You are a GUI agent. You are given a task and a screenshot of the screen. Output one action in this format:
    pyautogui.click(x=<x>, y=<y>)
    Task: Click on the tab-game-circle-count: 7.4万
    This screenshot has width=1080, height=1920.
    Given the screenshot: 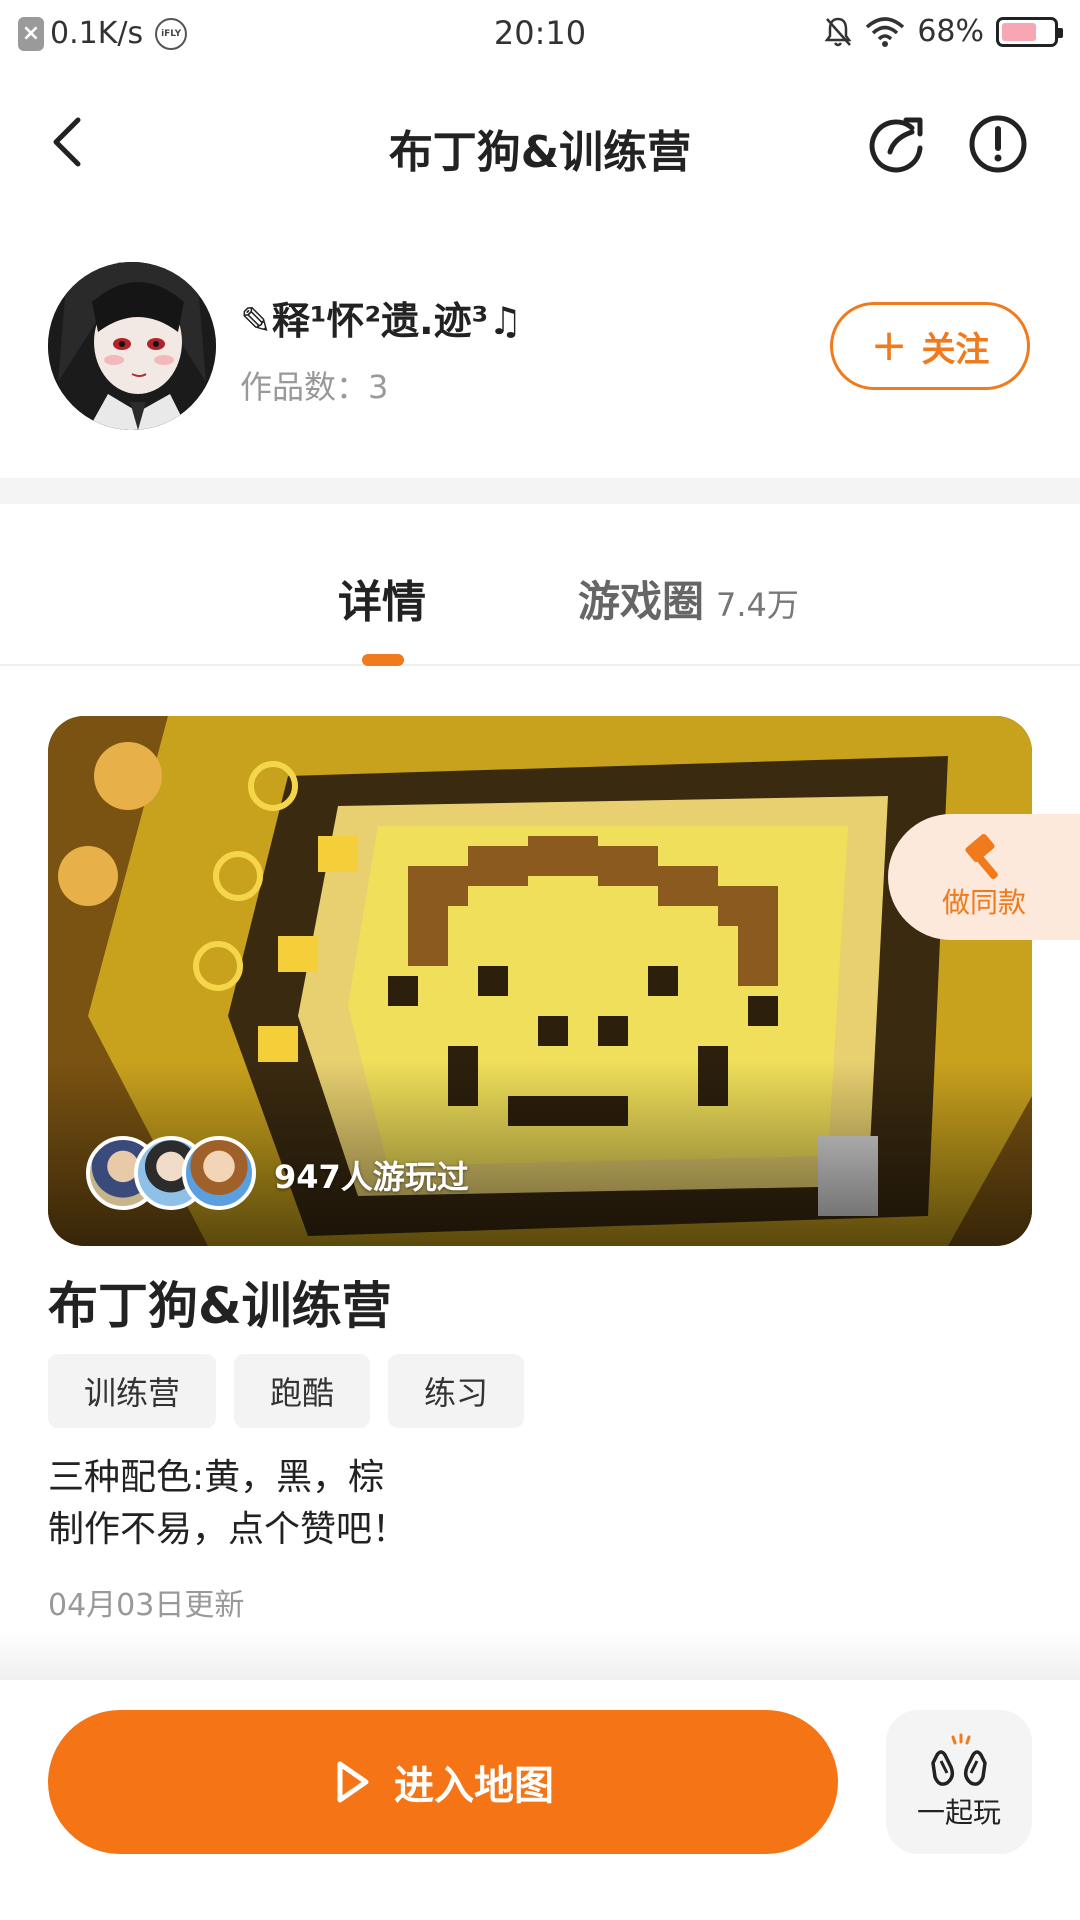 What is the action you would take?
    pyautogui.click(x=757, y=605)
    